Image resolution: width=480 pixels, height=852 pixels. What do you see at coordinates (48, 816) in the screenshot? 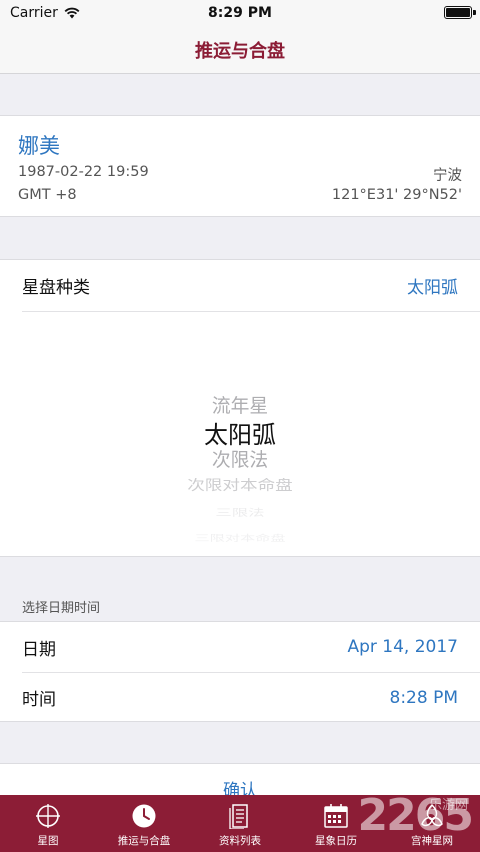
I see `crosshair-circle-icon` at bounding box center [48, 816].